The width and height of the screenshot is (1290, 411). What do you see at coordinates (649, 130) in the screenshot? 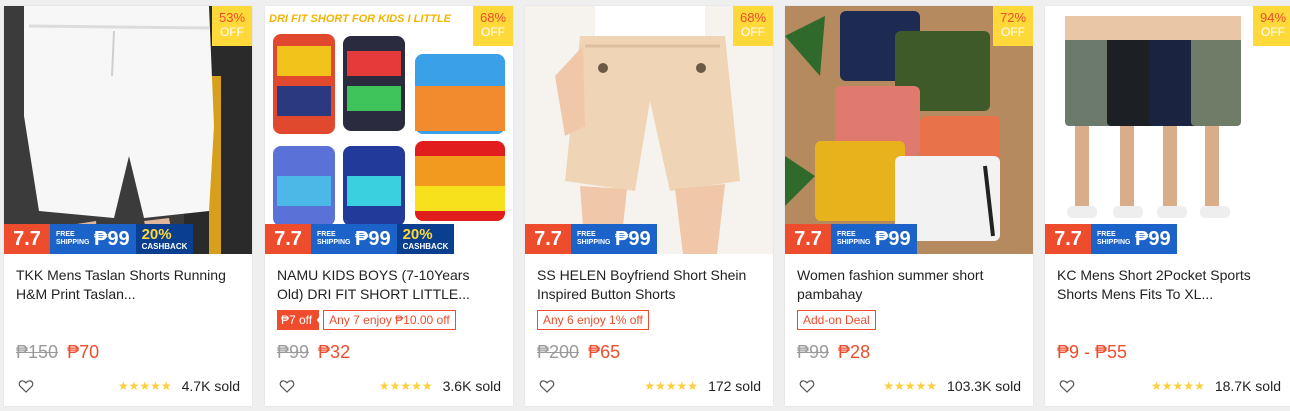
I see `product-image: 68% OFF 7.7 FREE SHIPPING ₱99` at bounding box center [649, 130].